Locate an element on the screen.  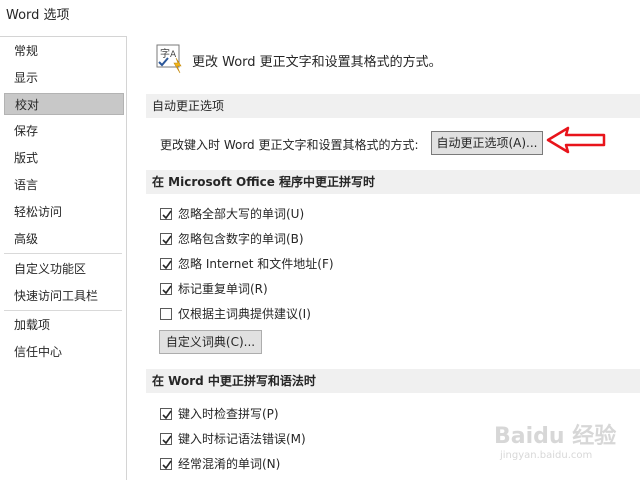
sidebar-item-language: 语言 is located at coordinates (64, 185).